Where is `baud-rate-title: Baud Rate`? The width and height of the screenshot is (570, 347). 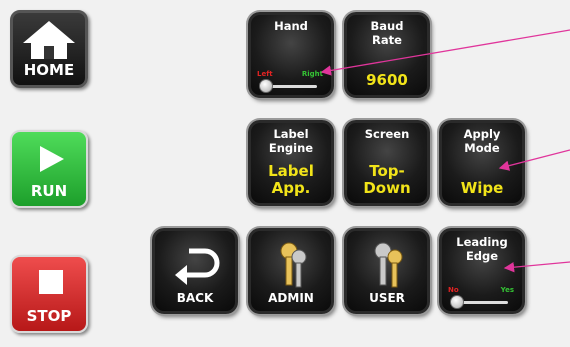 baud-rate-title: Baud Rate is located at coordinates (387, 33).